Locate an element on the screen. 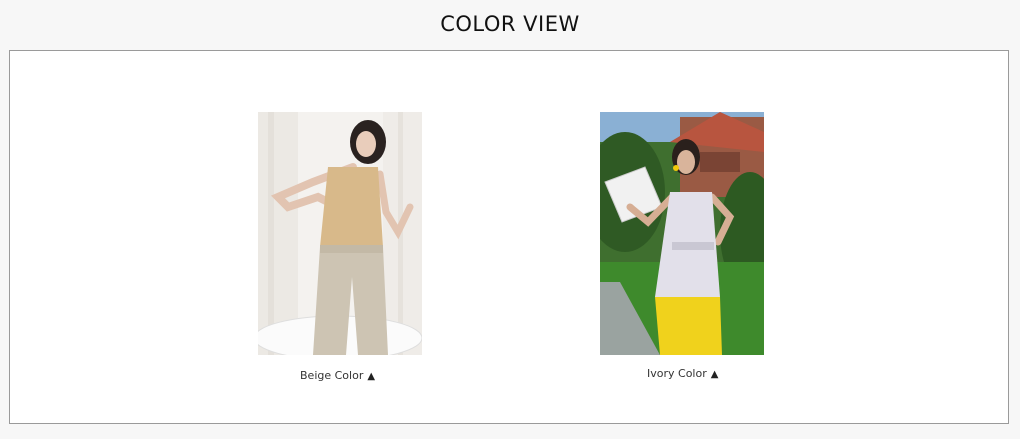 The height and width of the screenshot is (439, 1020). beige-color-caption: Beige Color ▲ is located at coordinates (337, 375).